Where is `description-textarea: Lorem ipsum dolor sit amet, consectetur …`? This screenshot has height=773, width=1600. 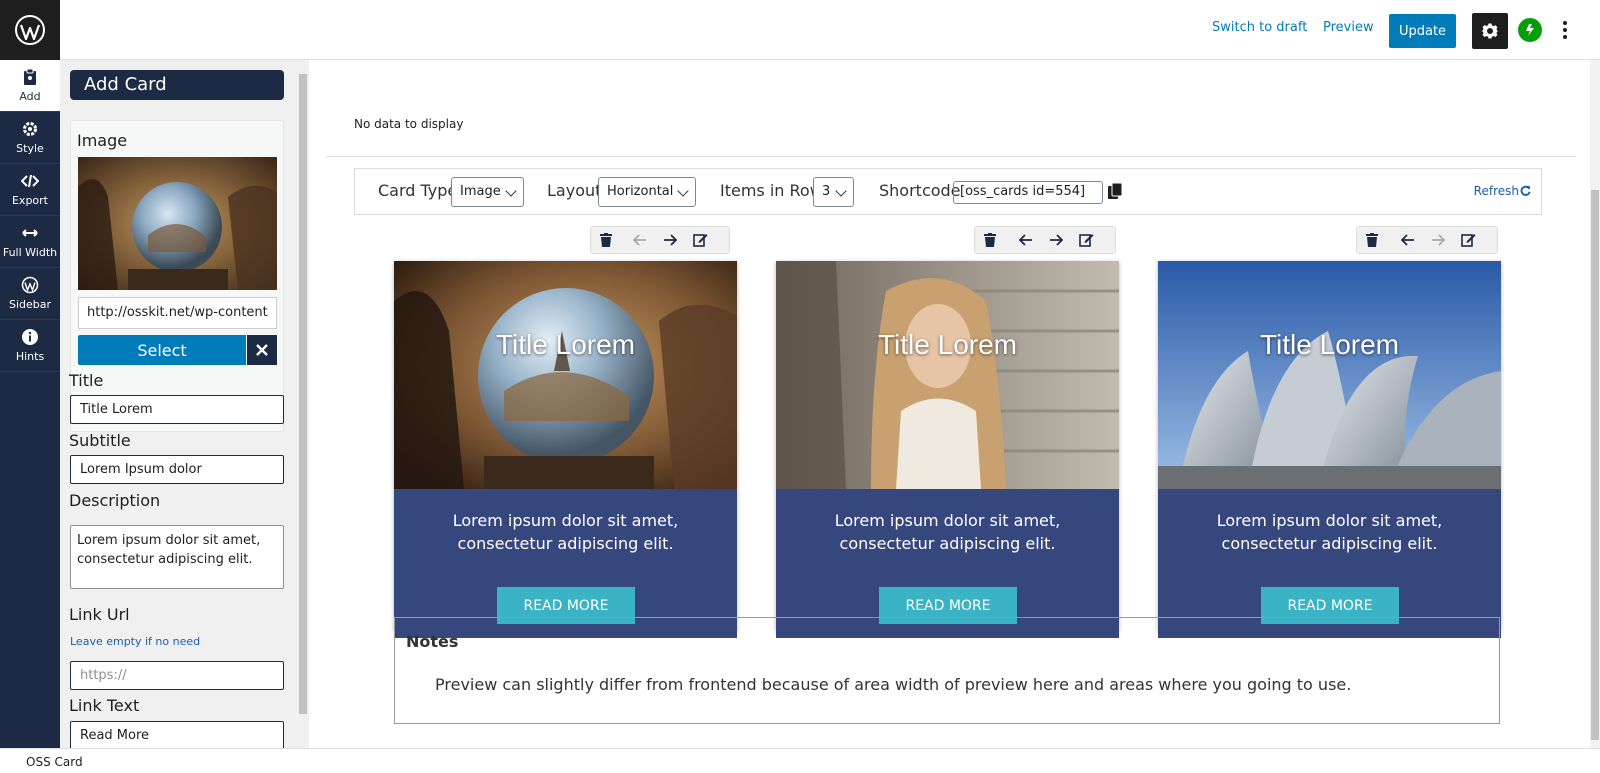 description-textarea: Lorem ipsum dolor sit amet, consectetur … is located at coordinates (177, 557).